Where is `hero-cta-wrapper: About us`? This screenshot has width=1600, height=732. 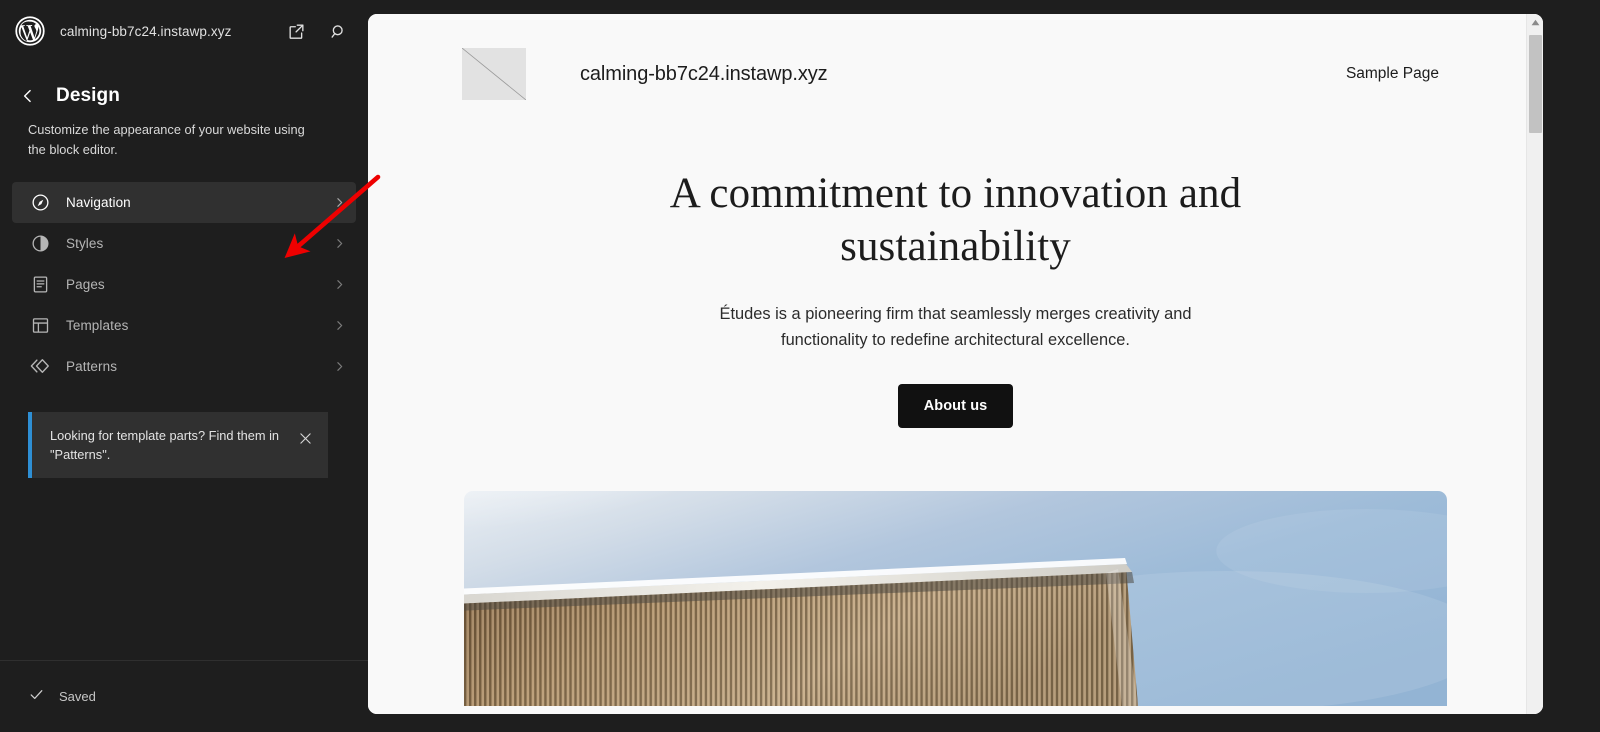 hero-cta-wrapper: About us is located at coordinates (955, 405).